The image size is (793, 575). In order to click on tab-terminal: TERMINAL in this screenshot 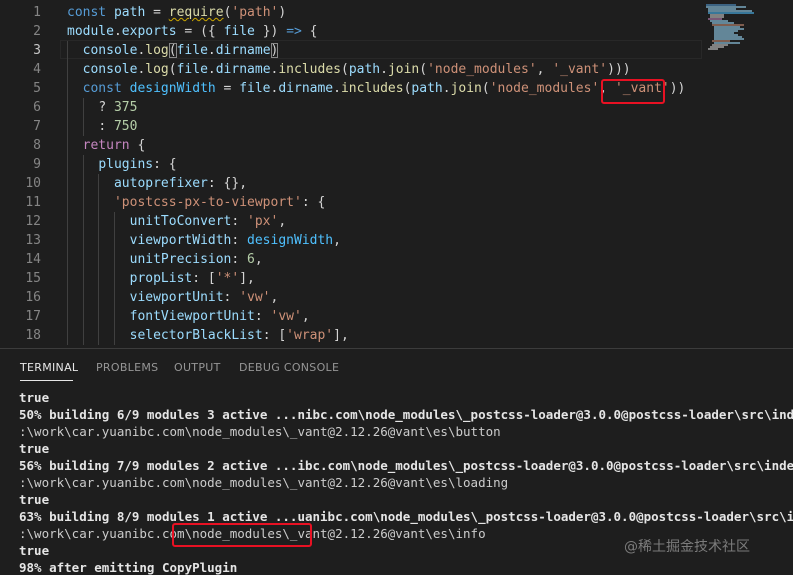, I will do `click(49, 367)`.